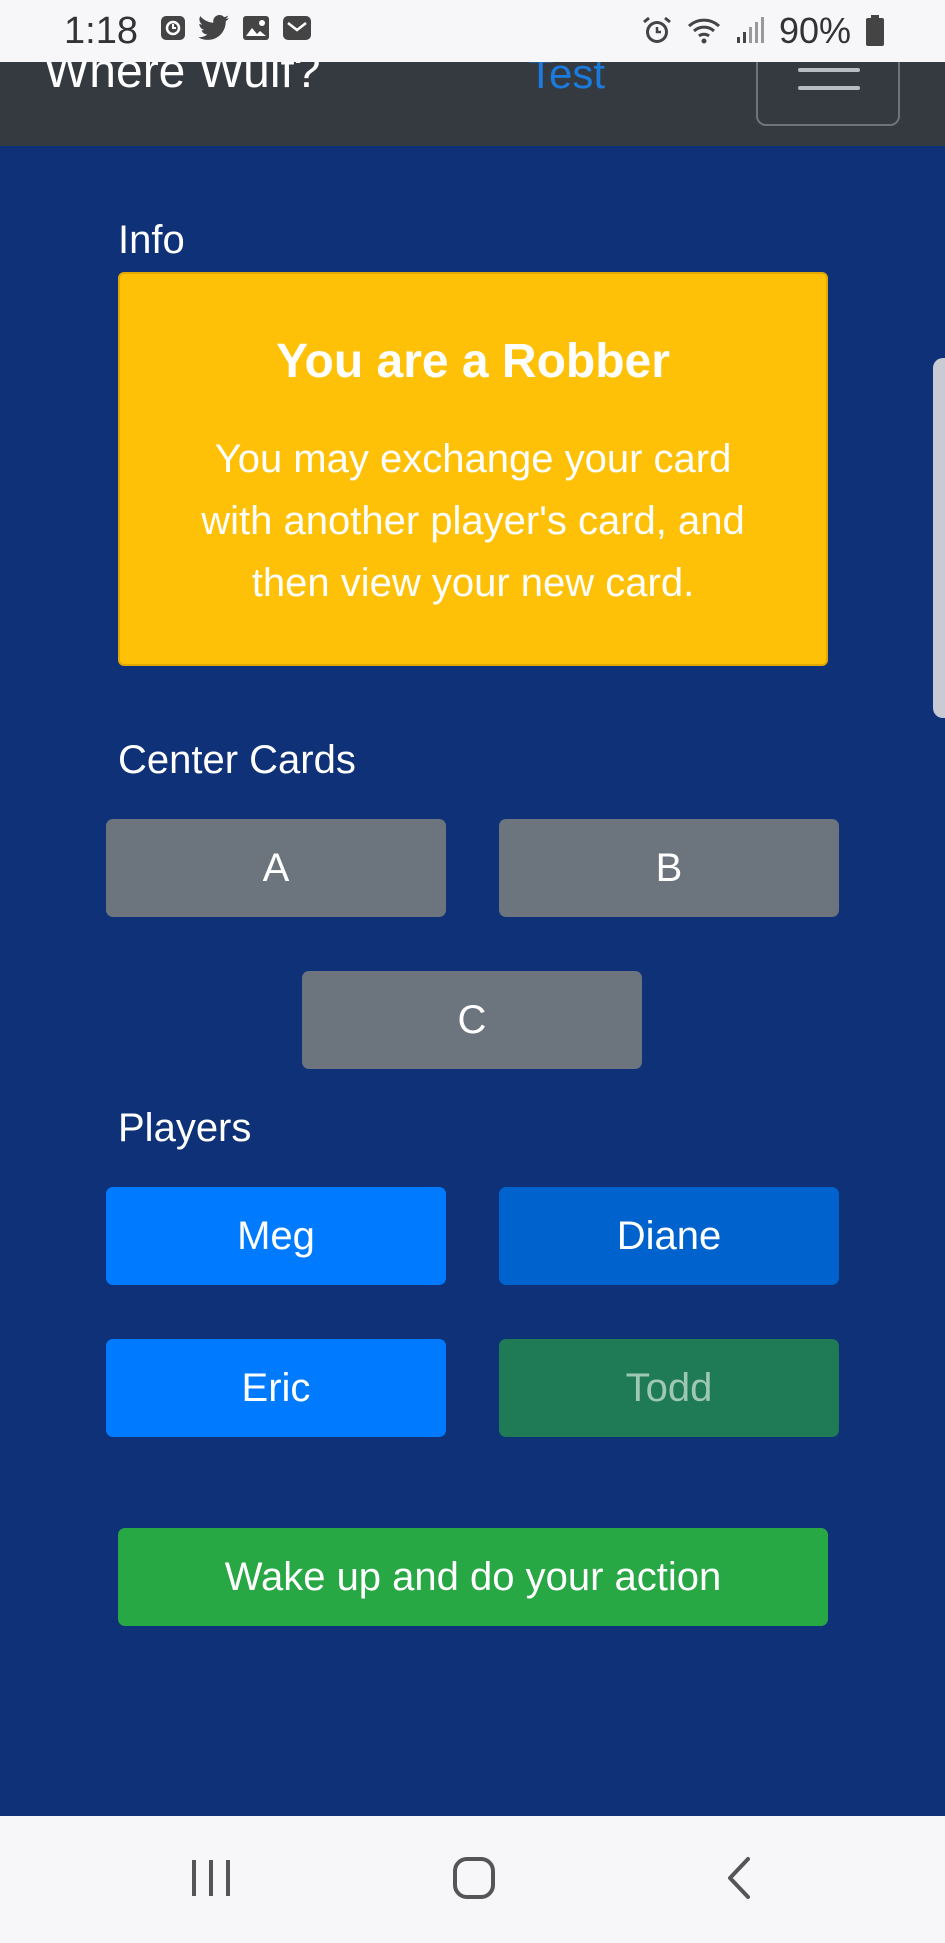  What do you see at coordinates (214, 28) in the screenshot?
I see `twitter-icon` at bounding box center [214, 28].